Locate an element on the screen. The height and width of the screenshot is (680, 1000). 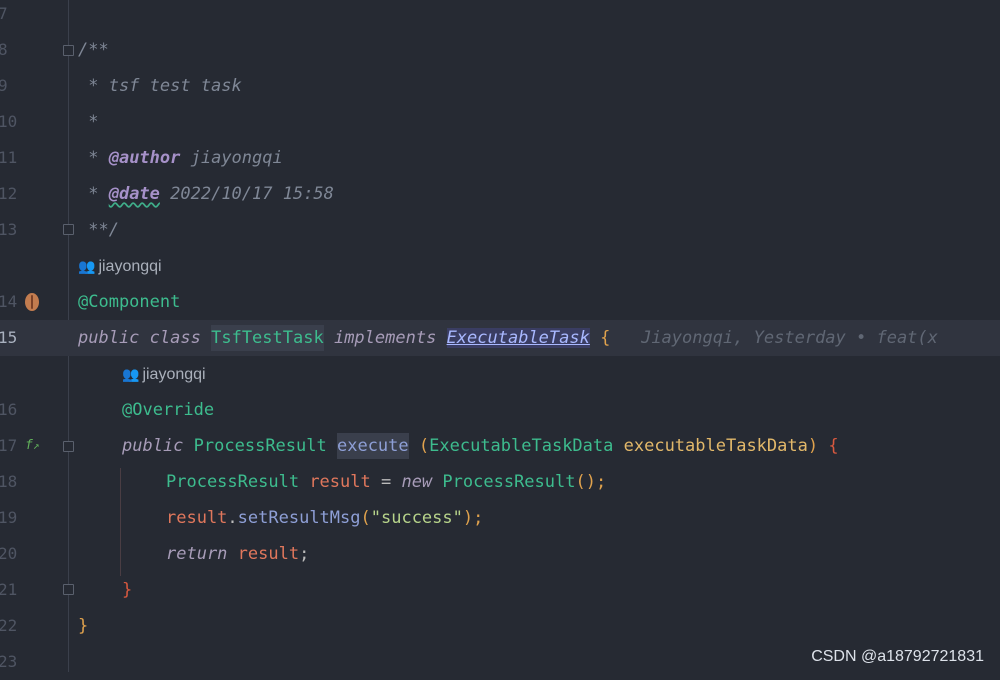
class-open-brace: { is located at coordinates (605, 338).